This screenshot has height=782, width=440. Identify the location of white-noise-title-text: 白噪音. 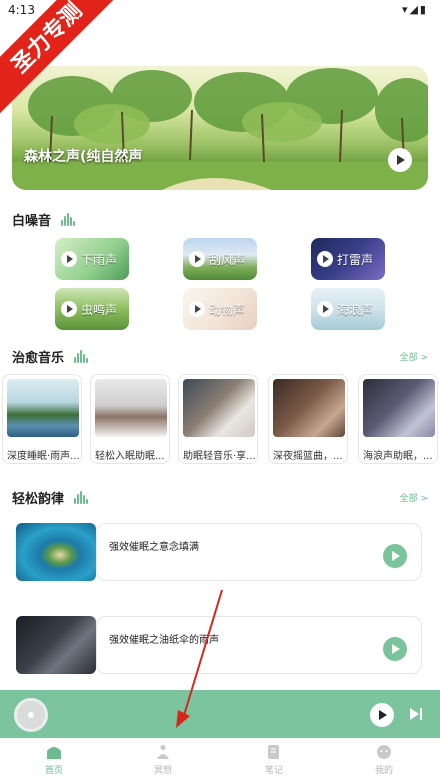
(32, 221).